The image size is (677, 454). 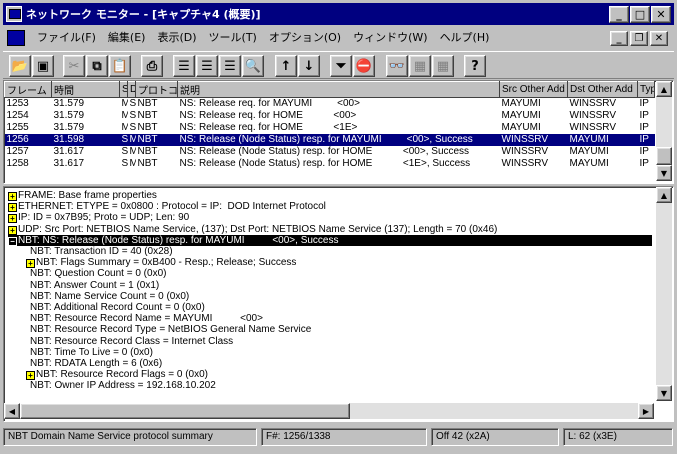 What do you see at coordinates (644, 103) in the screenshot?
I see `cell-type: IP` at bounding box center [644, 103].